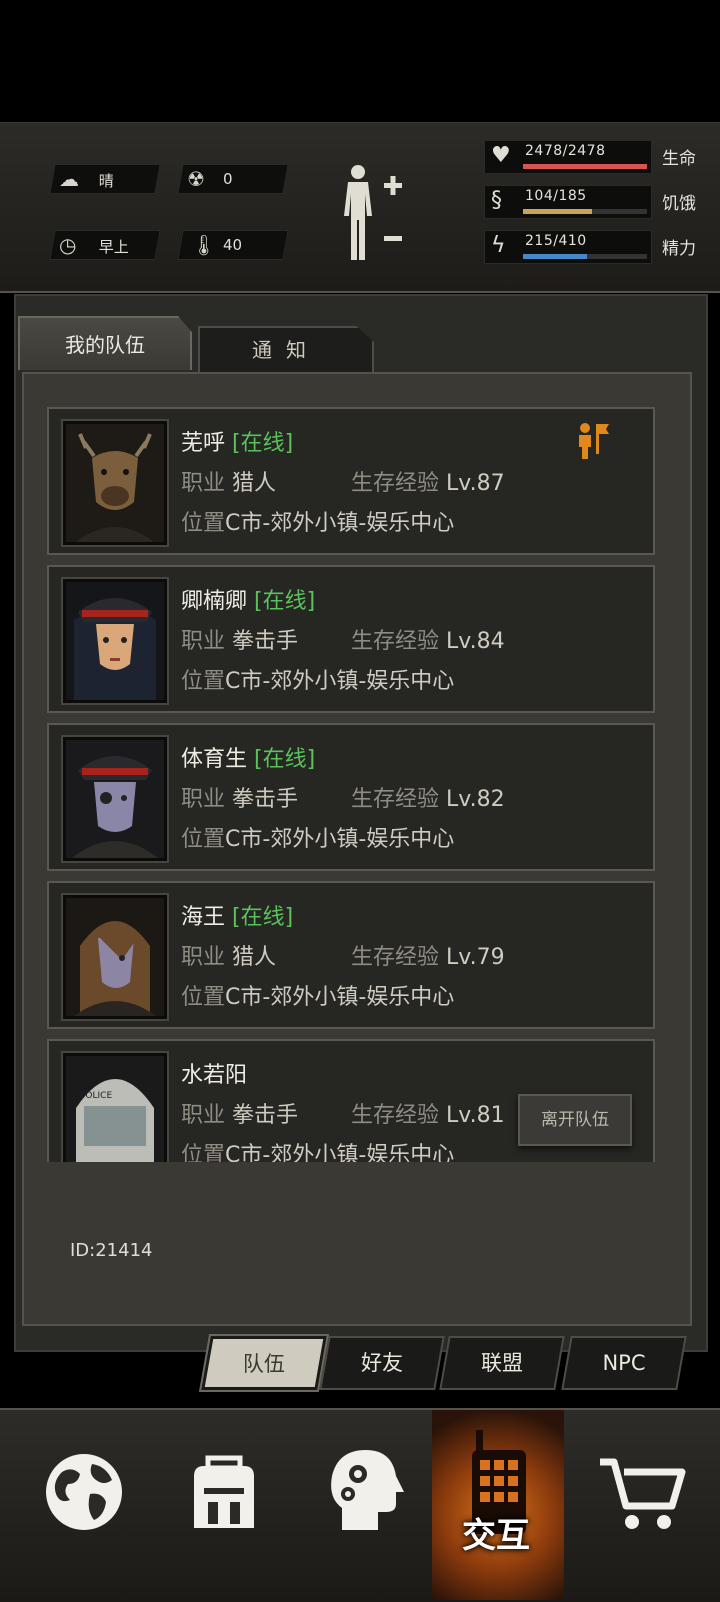 The height and width of the screenshot is (1602, 720). I want to click on body-status-button, so click(375, 215).